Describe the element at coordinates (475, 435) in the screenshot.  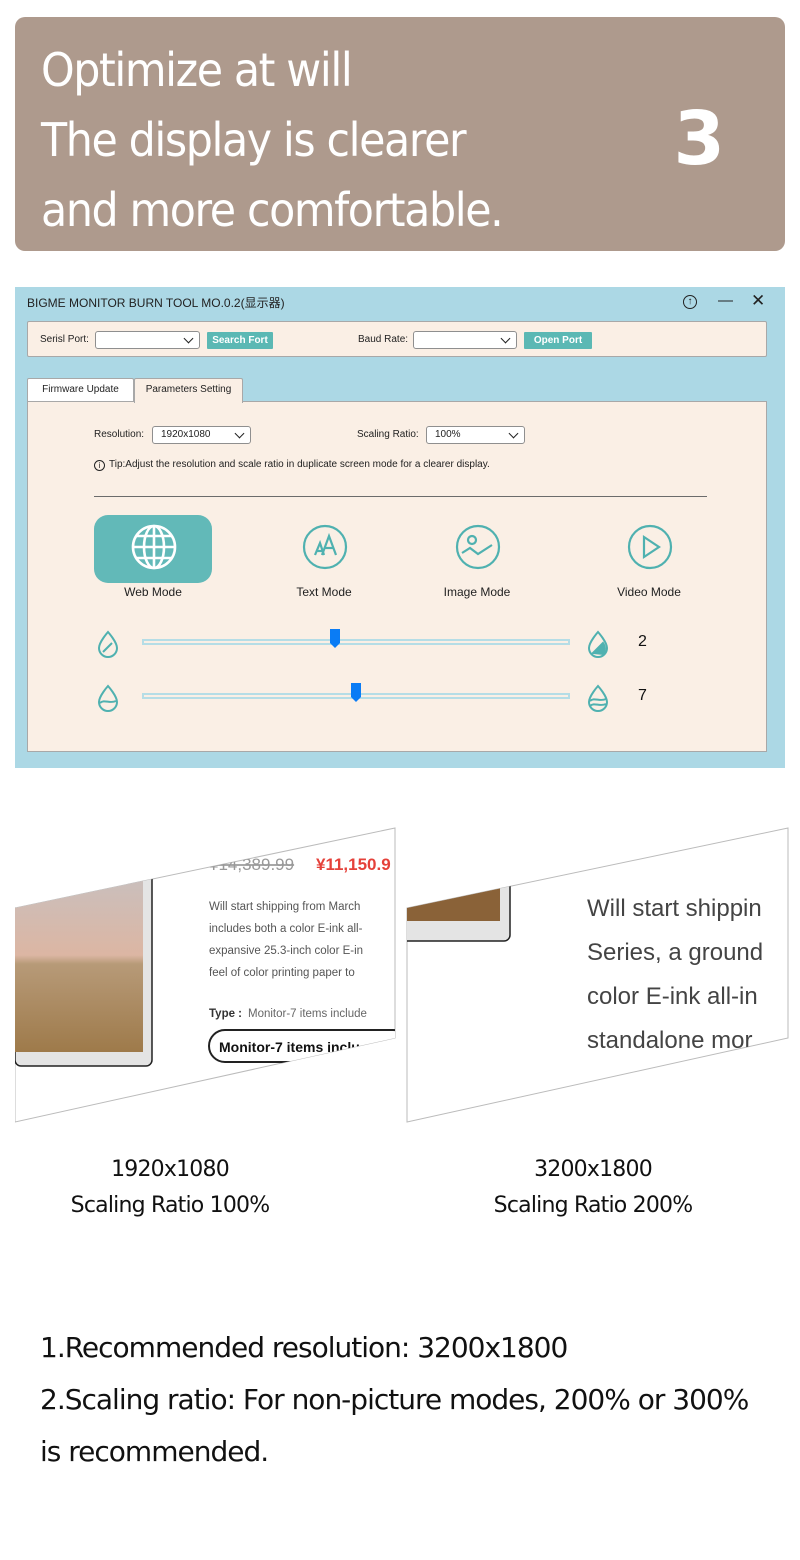
I see `scaling-ratio-select: 100%` at that location.